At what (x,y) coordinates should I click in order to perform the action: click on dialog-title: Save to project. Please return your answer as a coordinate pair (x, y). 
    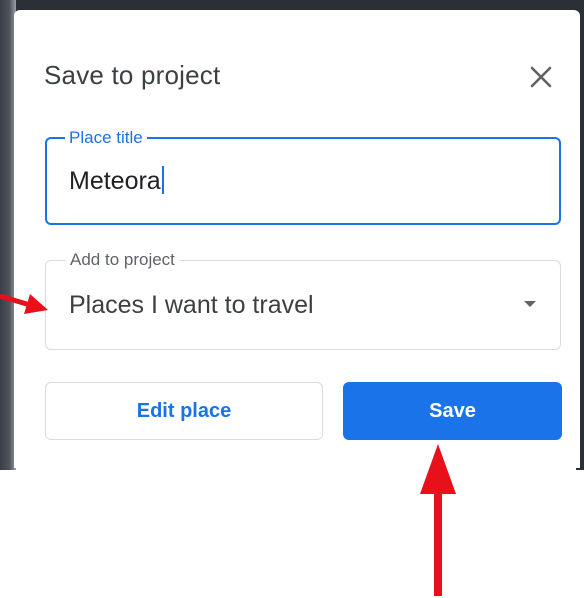
    Looking at the image, I should click on (132, 75).